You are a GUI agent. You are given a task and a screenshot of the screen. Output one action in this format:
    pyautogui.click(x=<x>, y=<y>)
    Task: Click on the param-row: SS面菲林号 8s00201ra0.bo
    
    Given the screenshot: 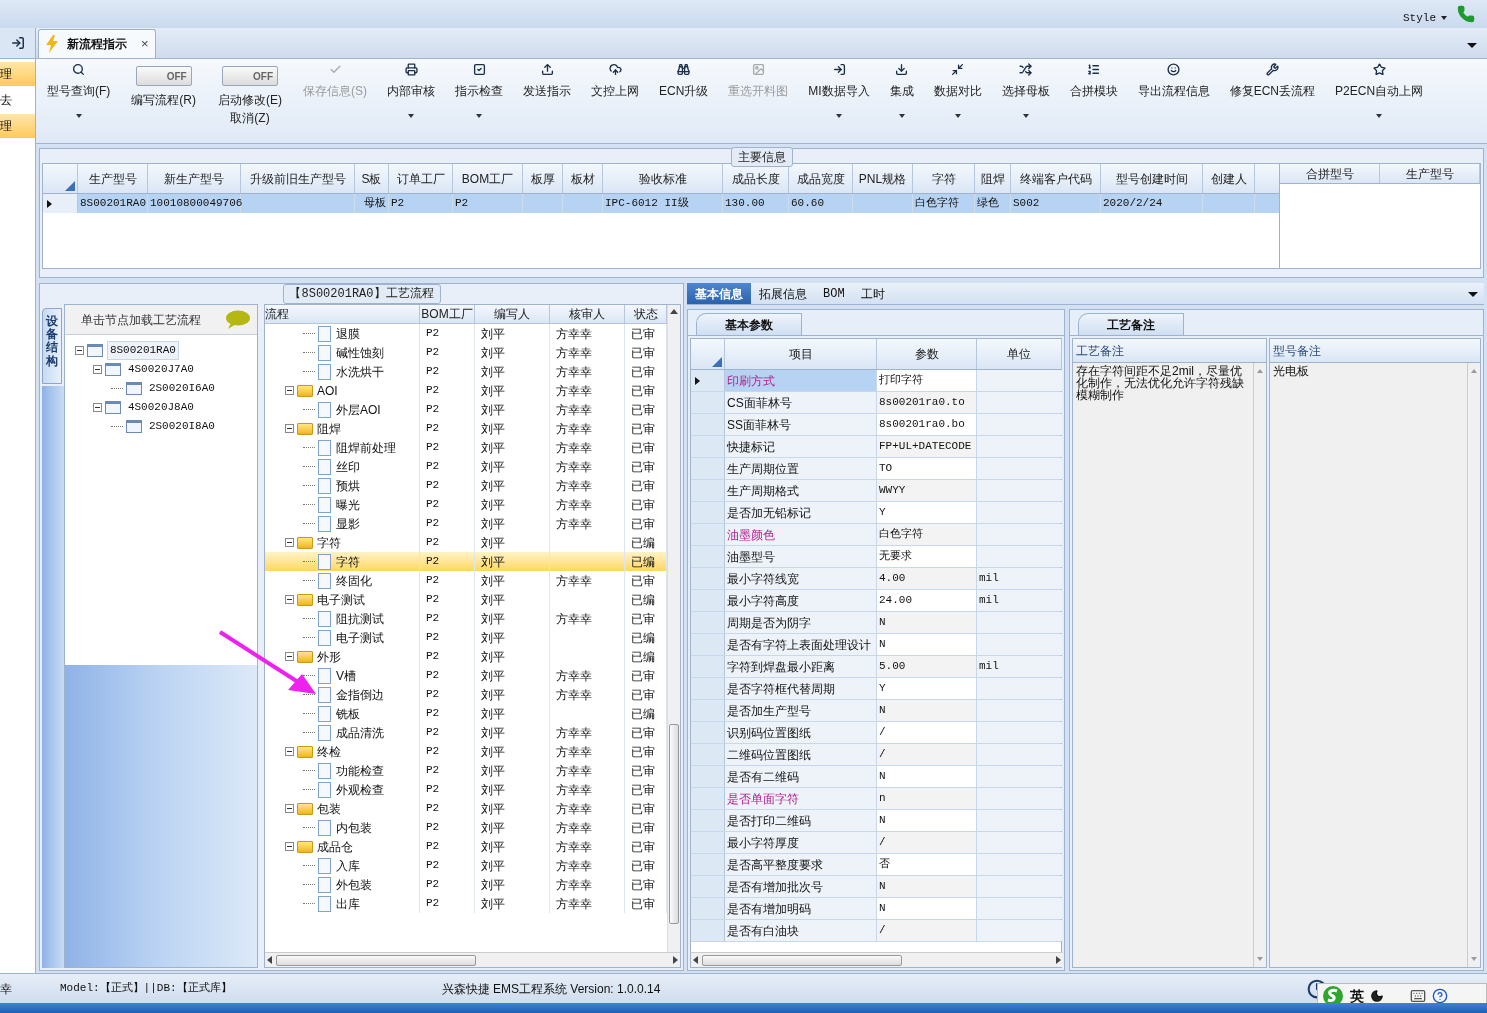 What is the action you would take?
    pyautogui.click(x=876, y=425)
    